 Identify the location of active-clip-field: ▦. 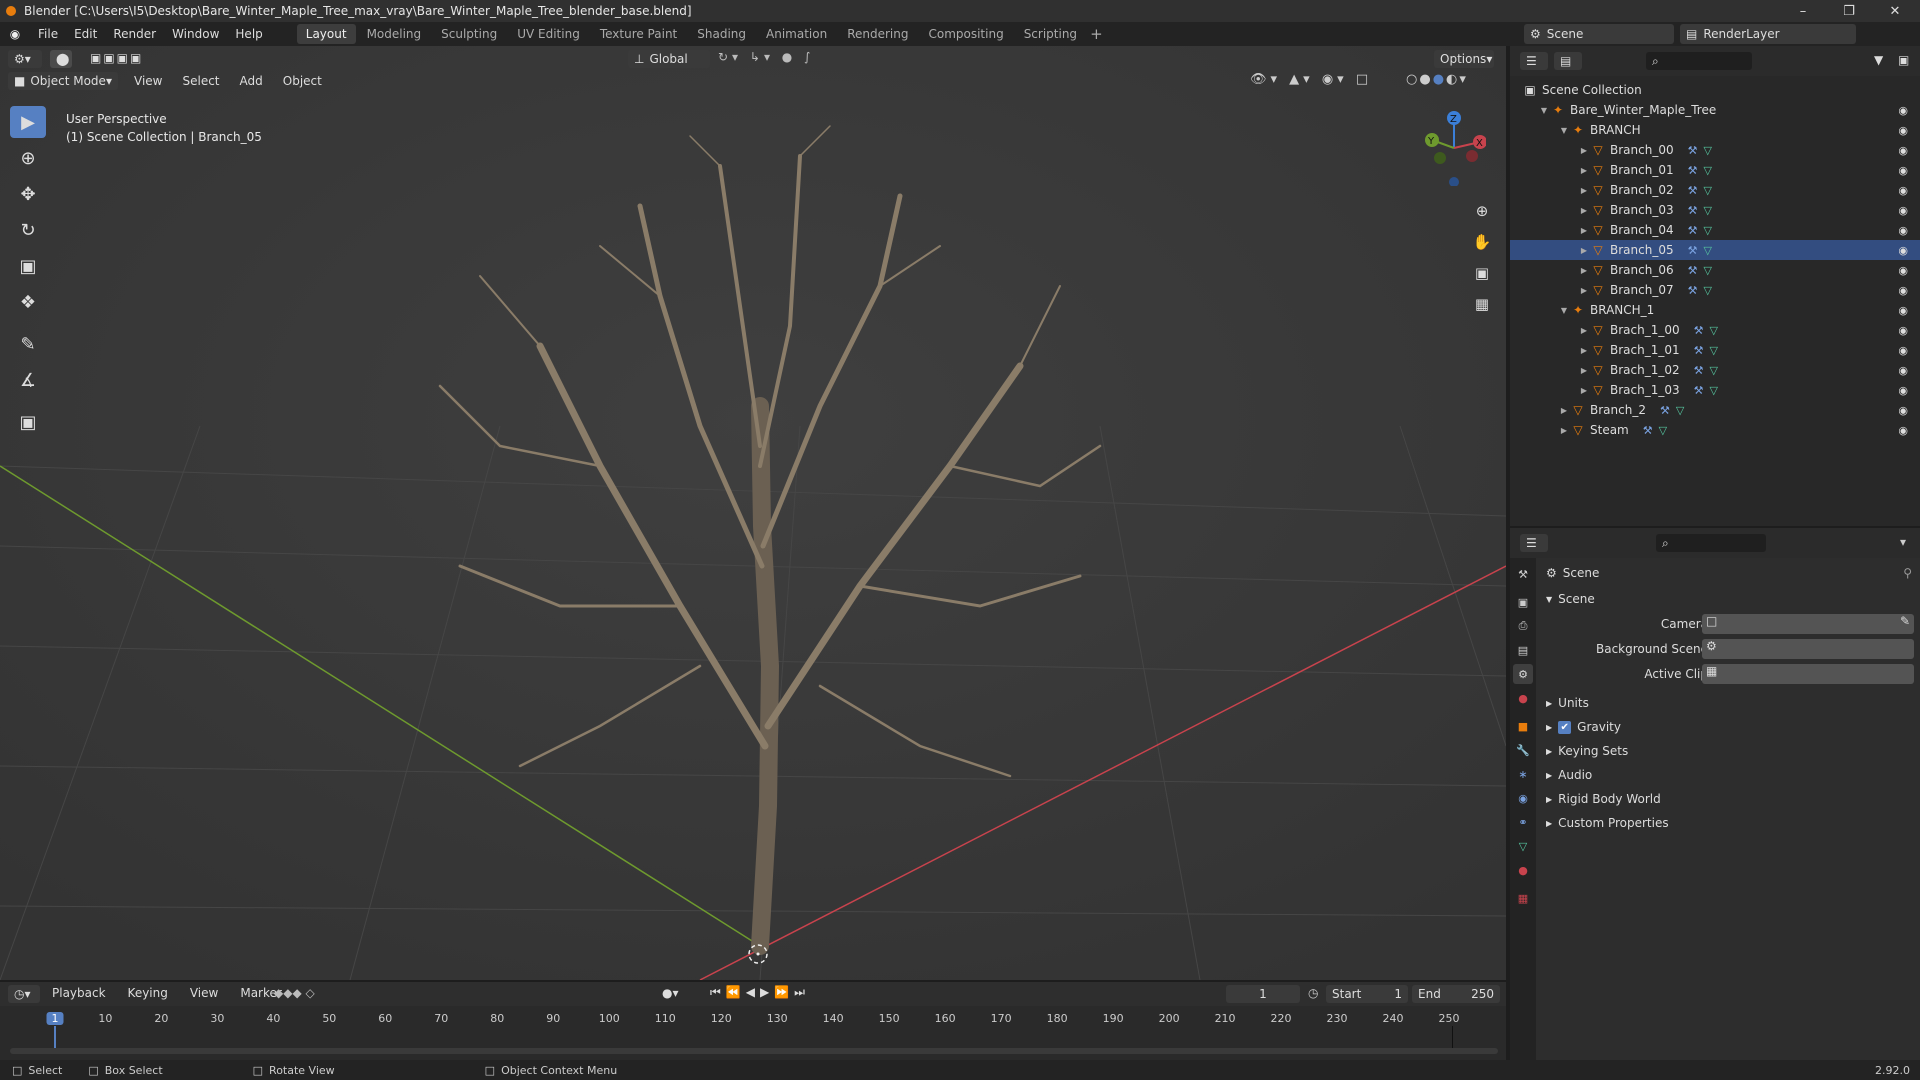
(1808, 674).